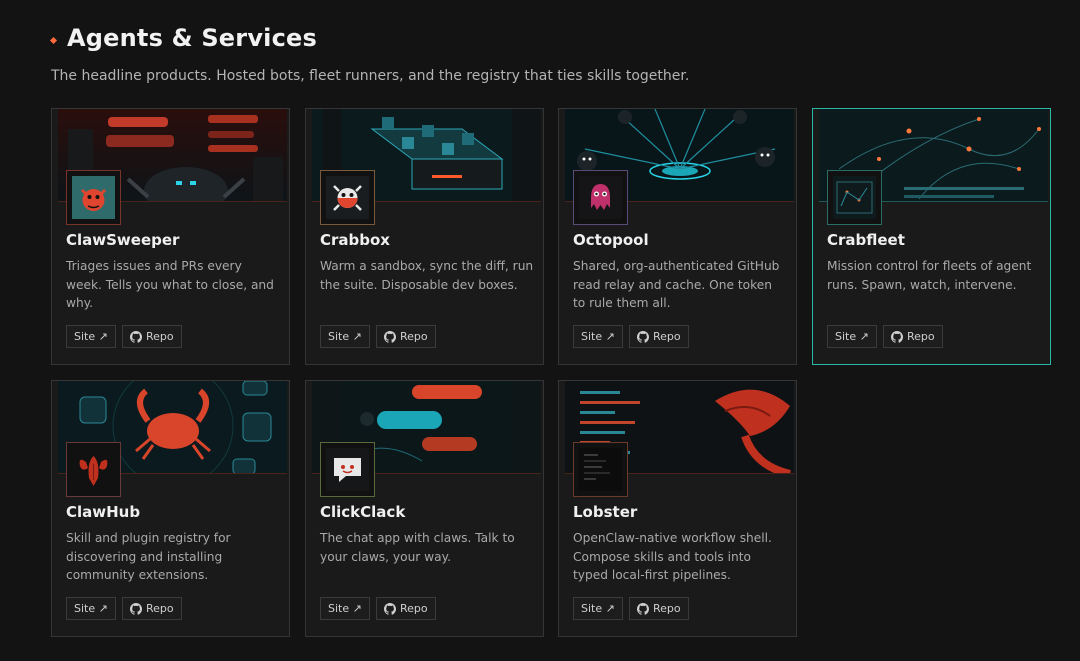 This screenshot has height=661, width=1080. I want to click on section-title: Agents & Services, so click(192, 38).